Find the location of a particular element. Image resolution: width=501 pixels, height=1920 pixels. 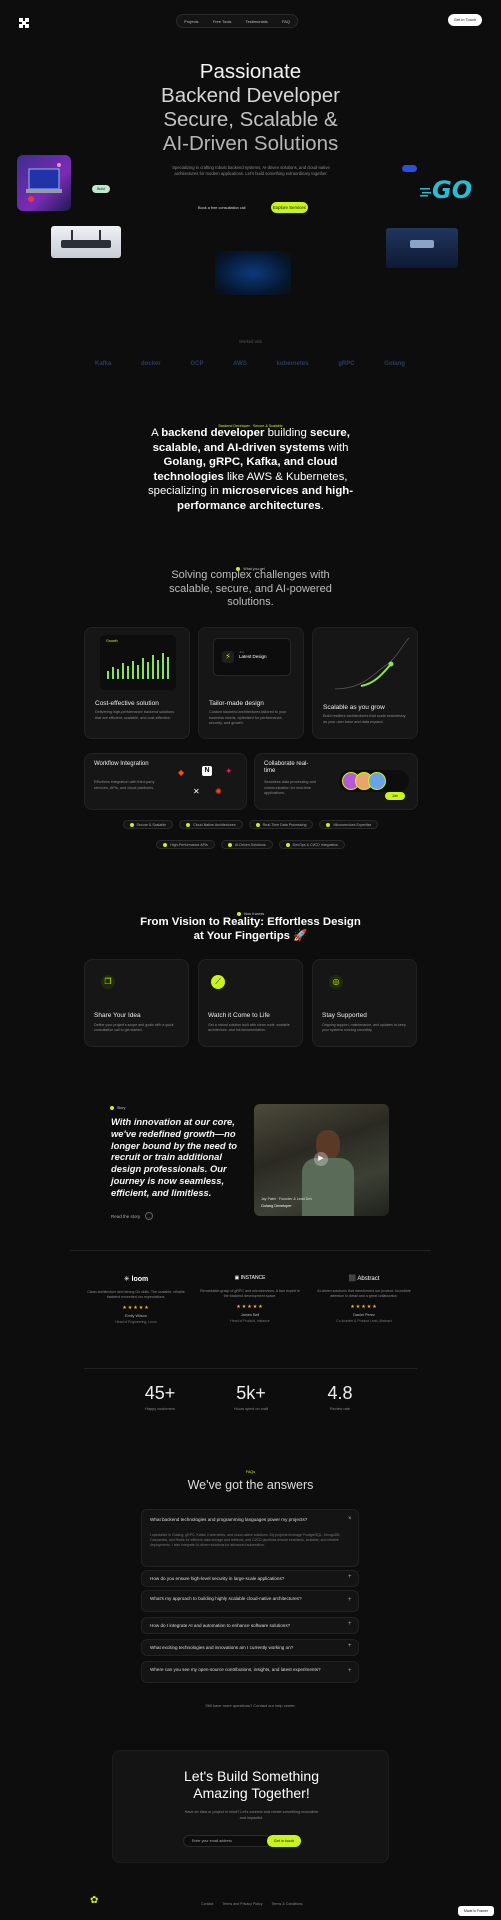

github-icon: ✿ is located at coordinates (96, 1901).